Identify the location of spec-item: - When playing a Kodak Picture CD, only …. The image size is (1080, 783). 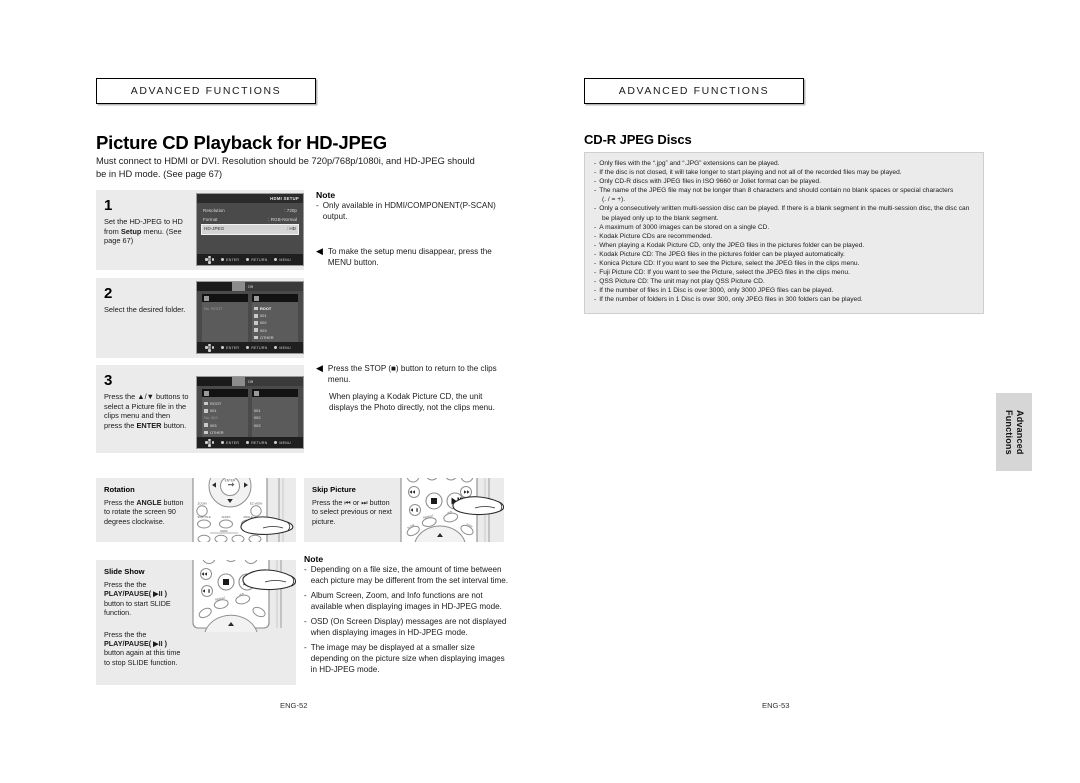
(729, 245).